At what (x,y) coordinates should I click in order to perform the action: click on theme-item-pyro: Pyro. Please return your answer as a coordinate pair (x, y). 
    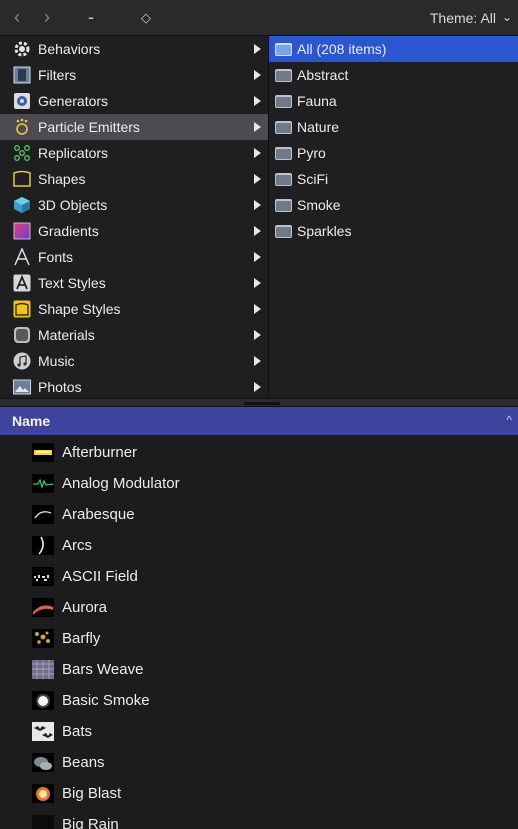
    Looking at the image, I should click on (393, 153).